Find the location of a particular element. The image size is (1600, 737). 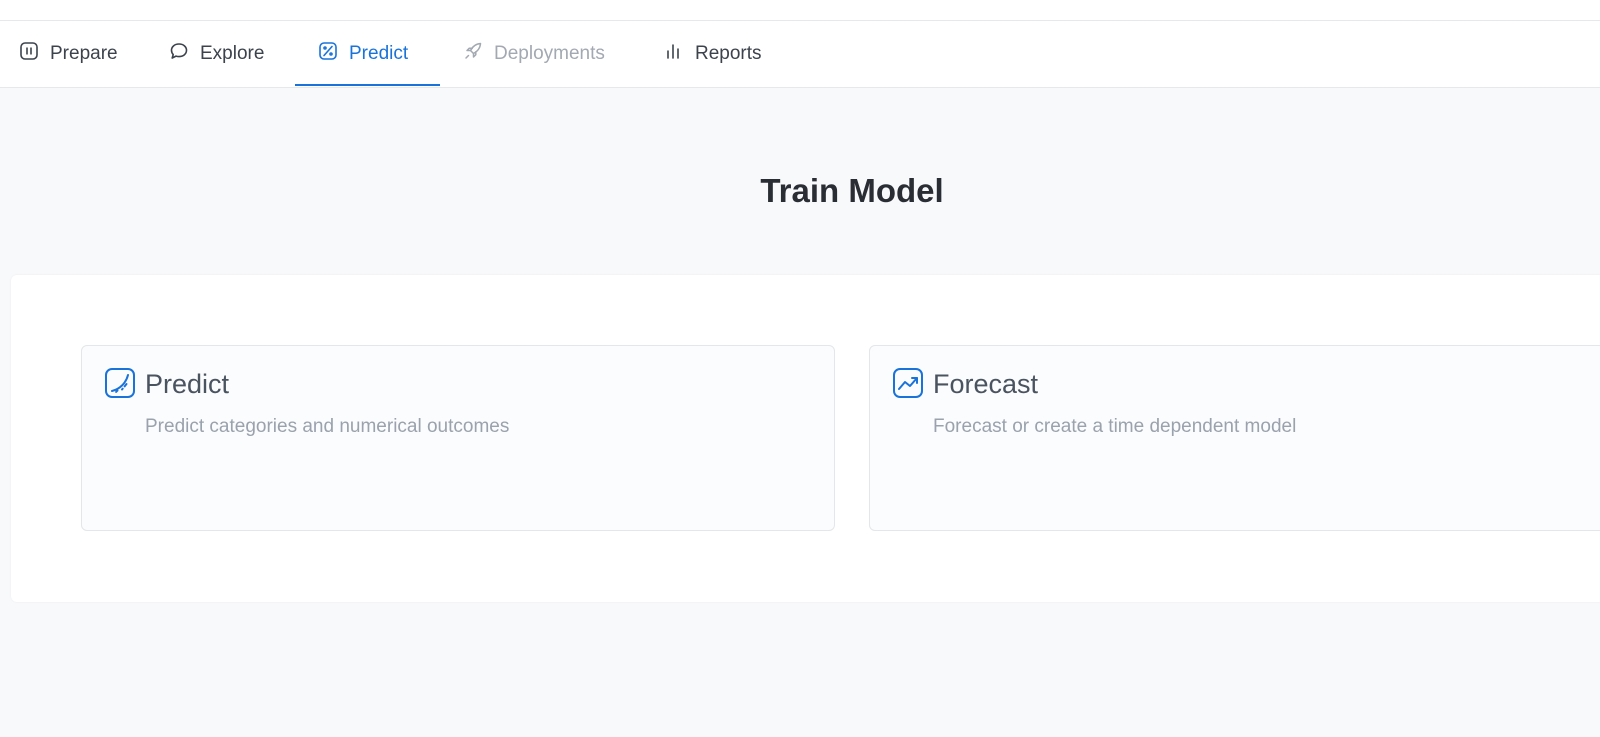

top-bar is located at coordinates (800, 10).